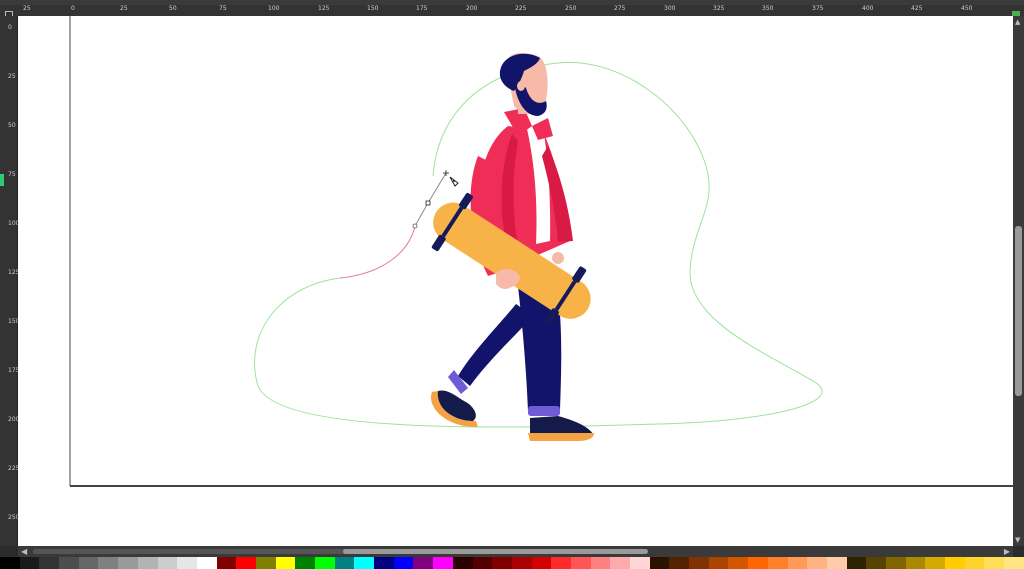  Describe the element at coordinates (274, 8) in the screenshot. I see `h-ruler-label: 100` at that location.